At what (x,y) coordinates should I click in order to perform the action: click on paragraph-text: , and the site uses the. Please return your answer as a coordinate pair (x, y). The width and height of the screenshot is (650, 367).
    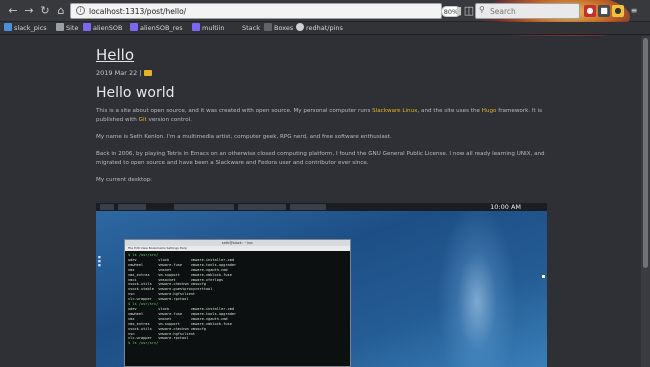
    Looking at the image, I should click on (449, 111).